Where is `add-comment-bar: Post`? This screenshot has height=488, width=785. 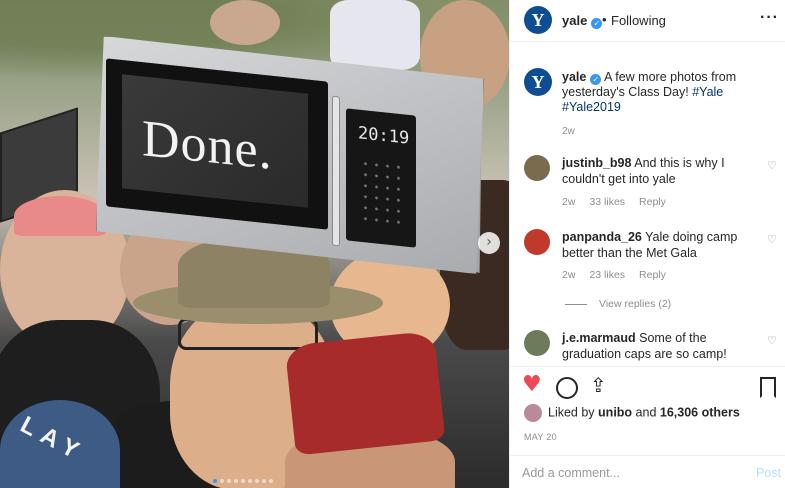 add-comment-bar: Post is located at coordinates (647, 471).